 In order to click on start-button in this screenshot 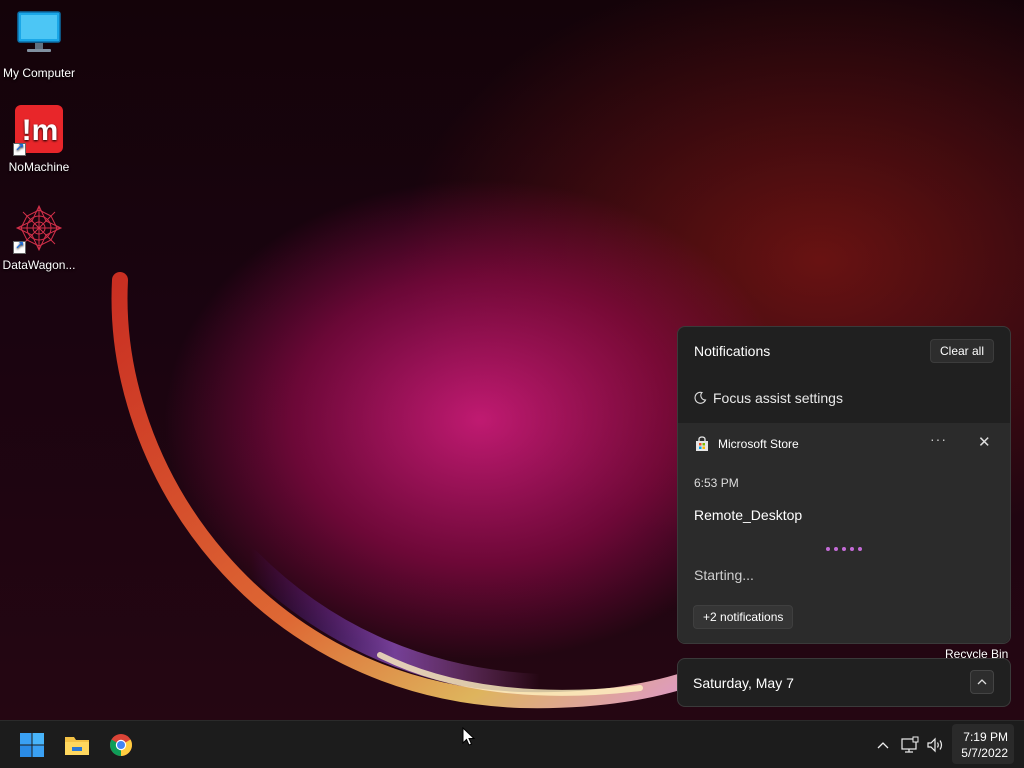, I will do `click(32, 745)`.